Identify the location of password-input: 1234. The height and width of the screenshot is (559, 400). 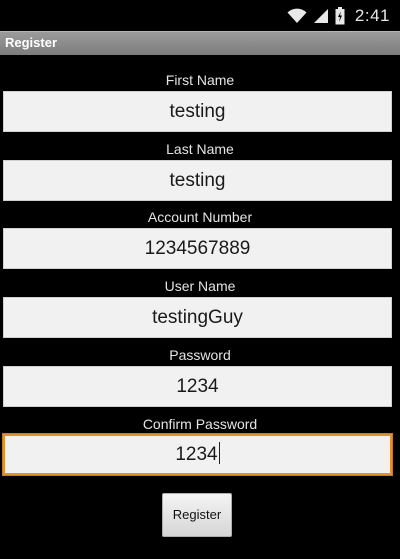
(197, 386).